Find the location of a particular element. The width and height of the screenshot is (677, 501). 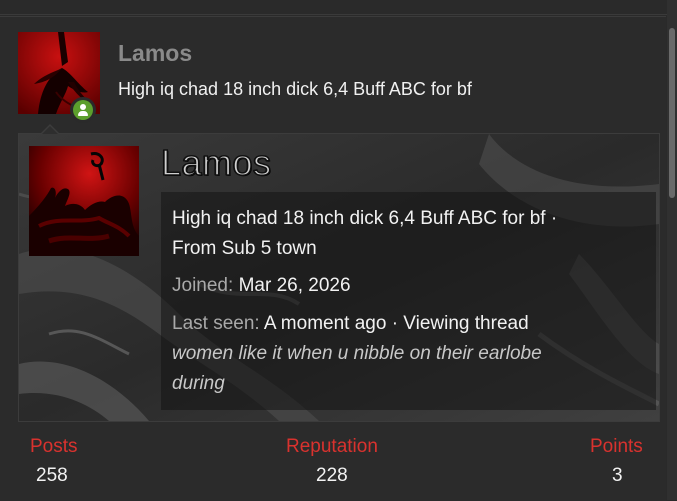

thread-link-line-2: during is located at coordinates (198, 384).